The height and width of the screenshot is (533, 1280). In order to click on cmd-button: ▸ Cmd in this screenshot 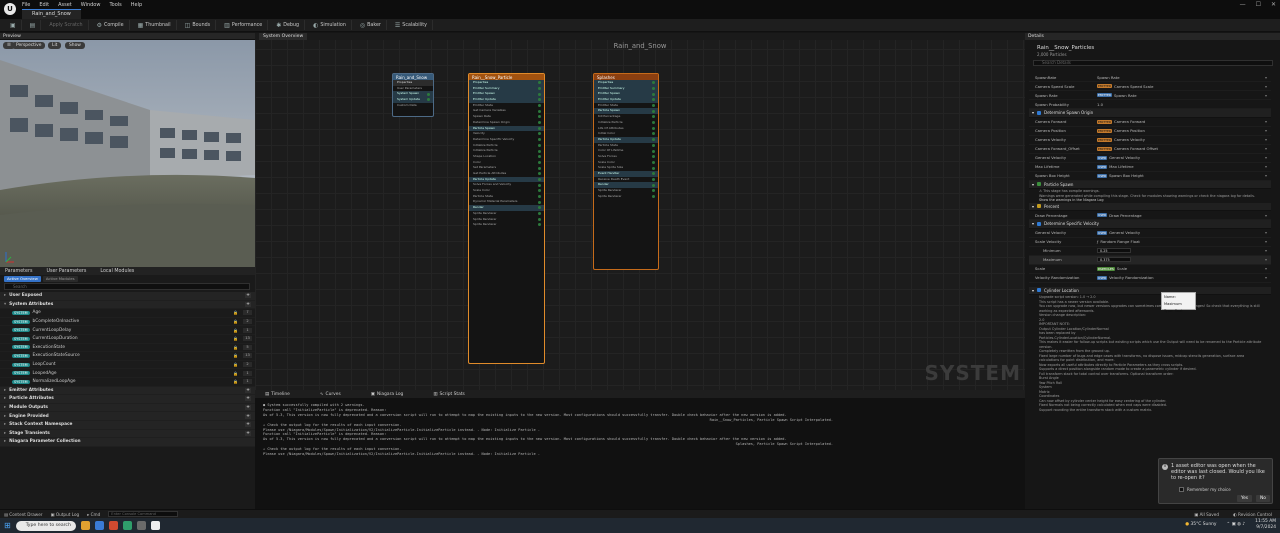, I will do `click(93, 514)`.